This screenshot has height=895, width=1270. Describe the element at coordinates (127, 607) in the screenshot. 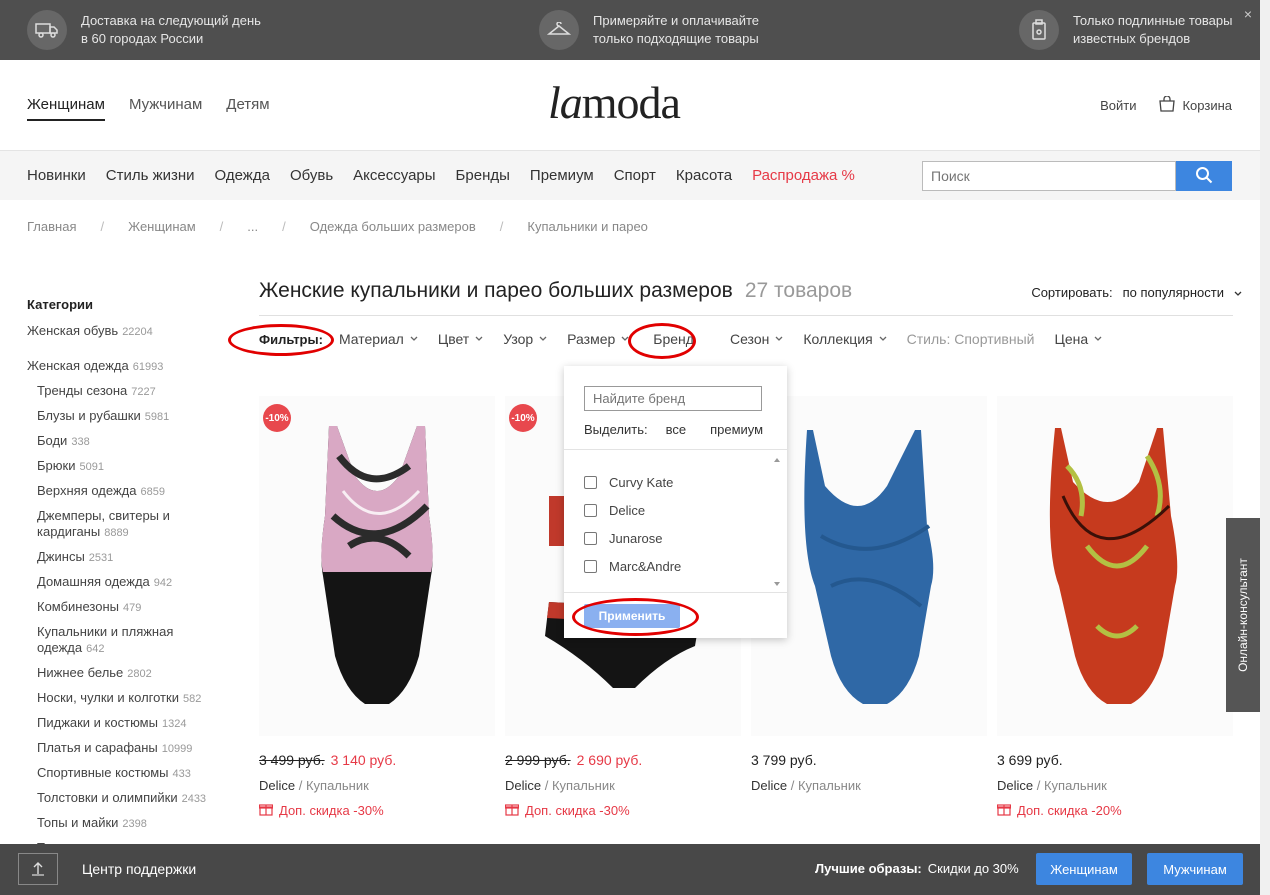

I see `sidebar-subitem: Комбинезоны 479` at that location.